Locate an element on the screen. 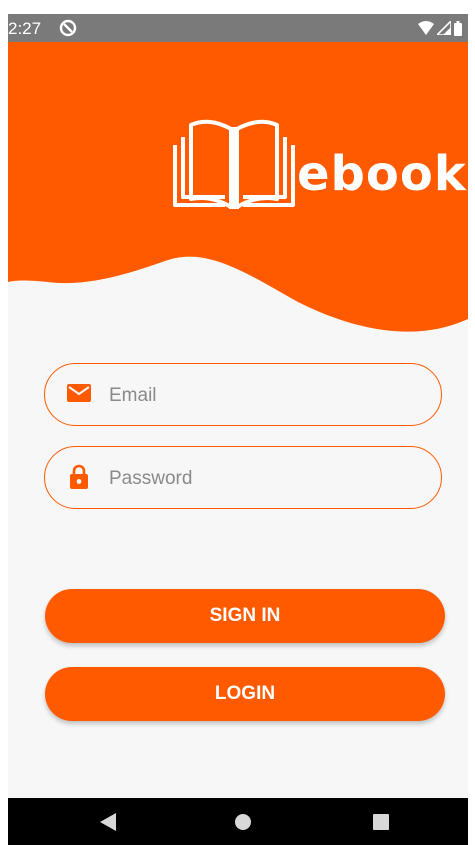 This screenshot has width=475, height=845. nav-home-button is located at coordinates (243, 821).